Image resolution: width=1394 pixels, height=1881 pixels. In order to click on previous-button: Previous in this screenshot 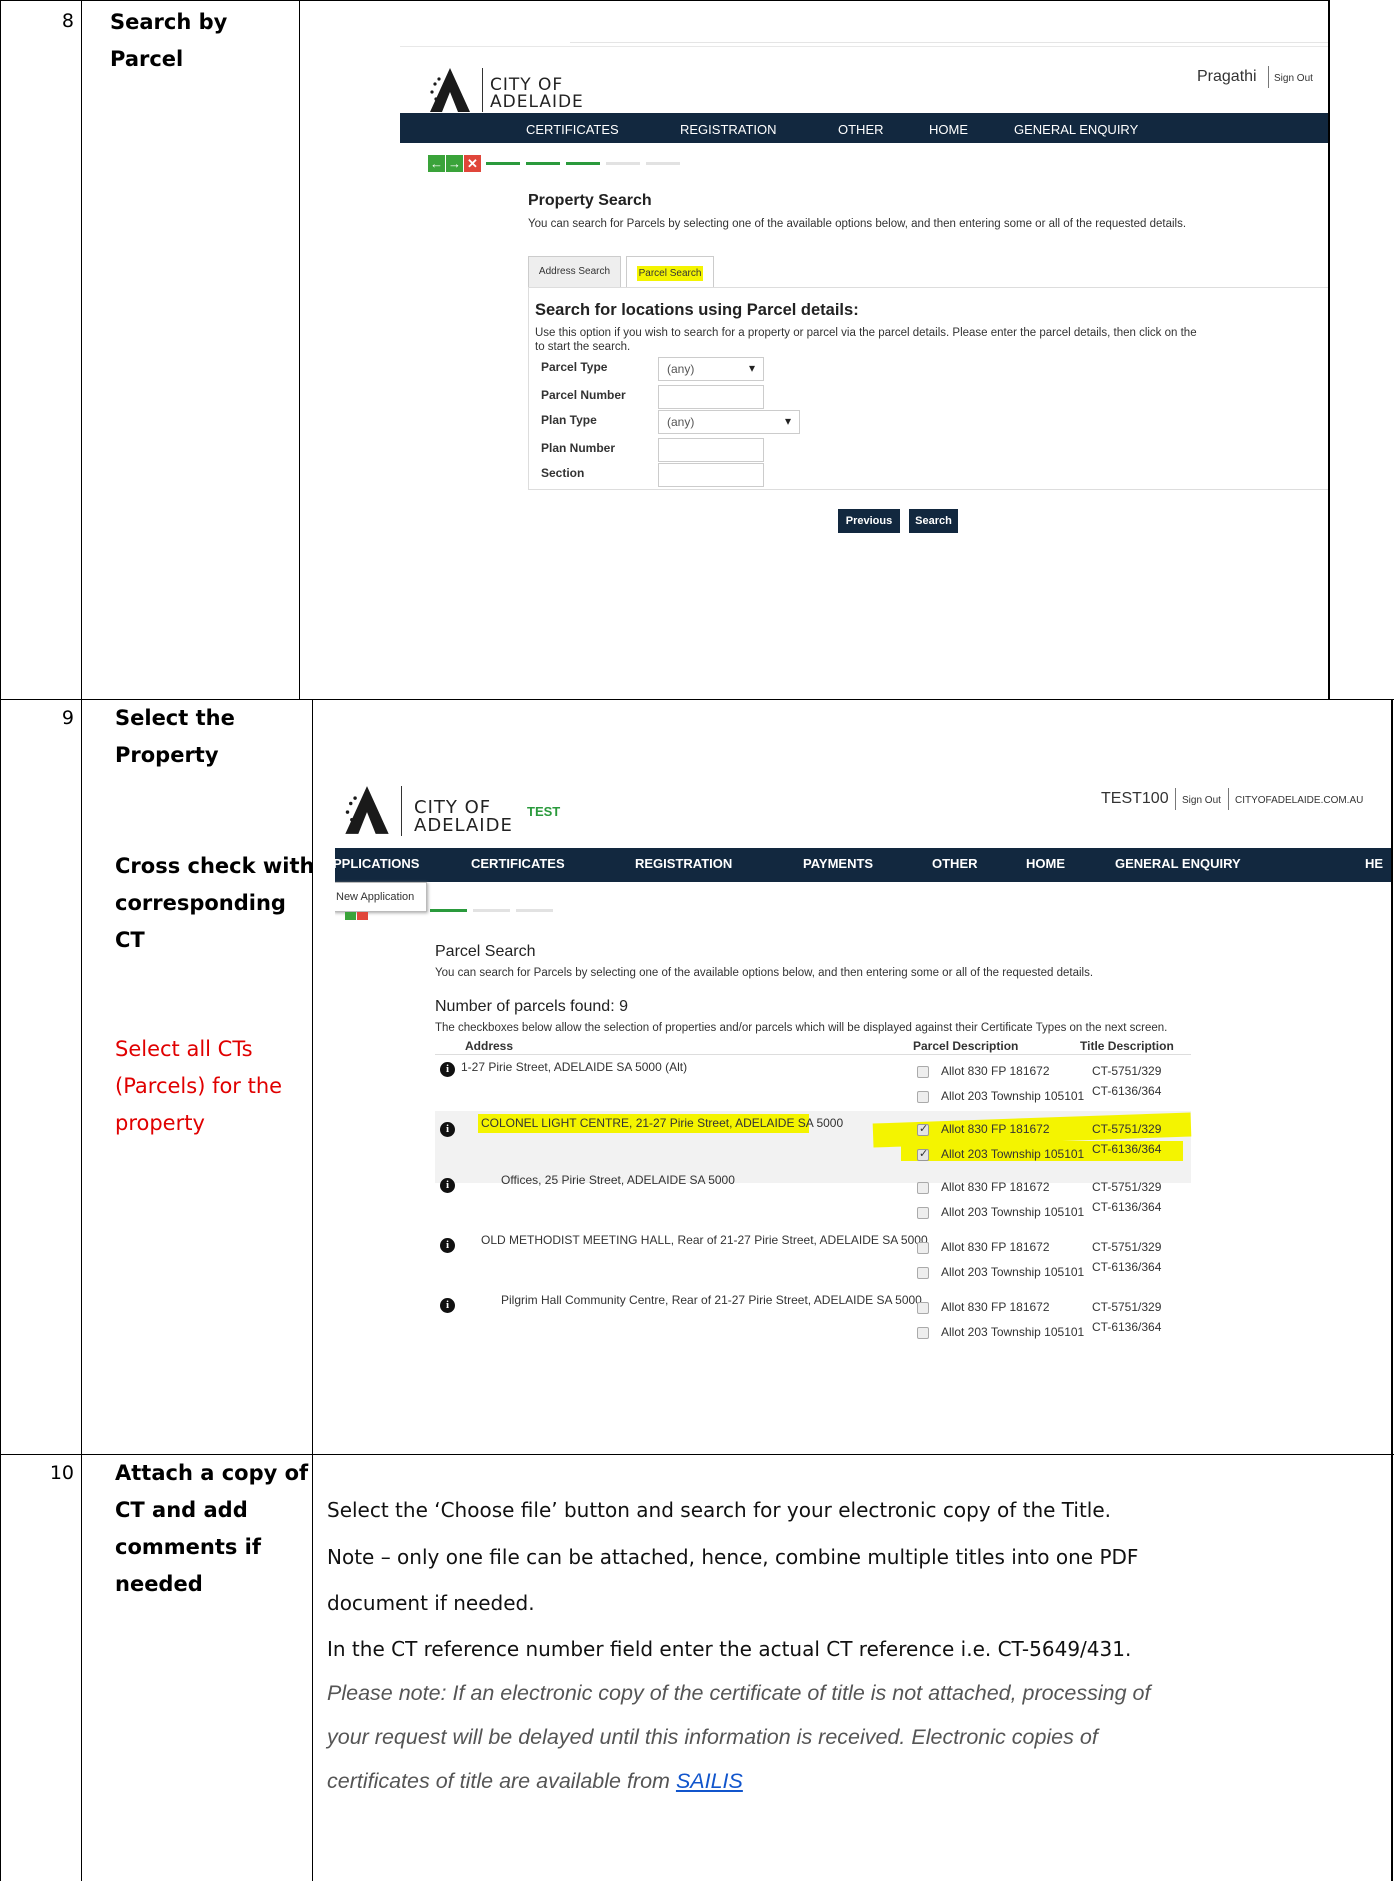, I will do `click(869, 521)`.